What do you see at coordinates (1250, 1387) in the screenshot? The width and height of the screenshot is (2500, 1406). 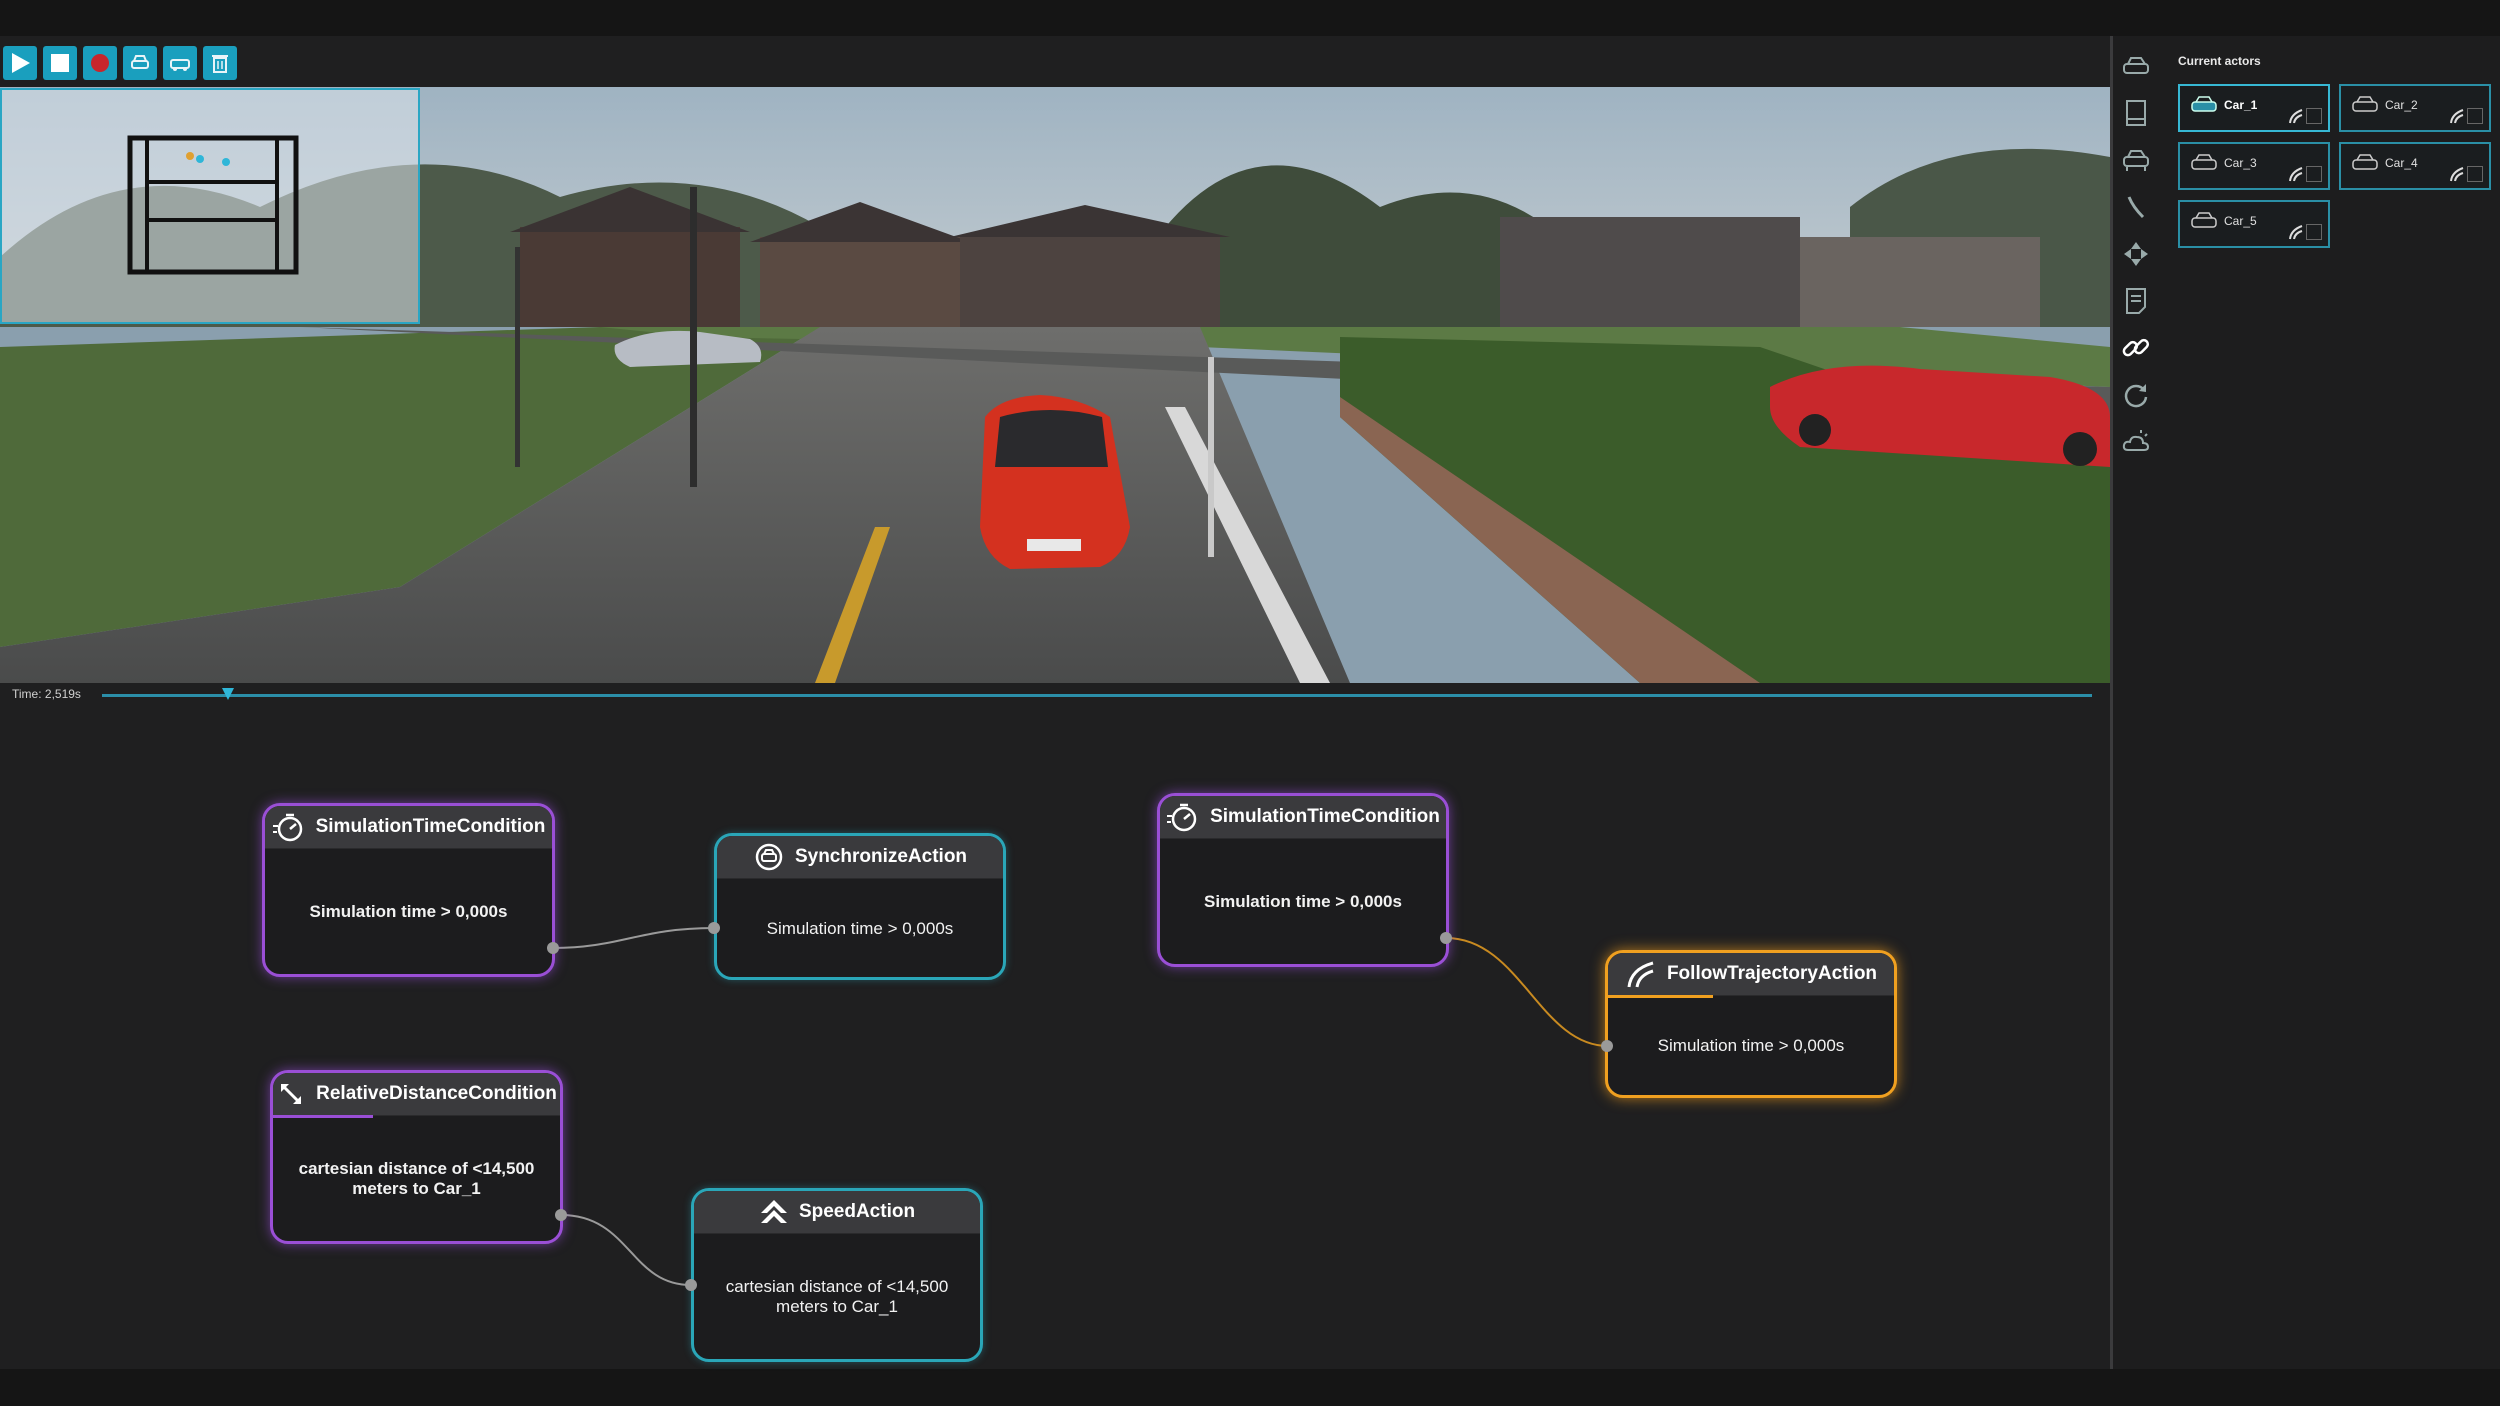 I see `bottom-bar` at bounding box center [1250, 1387].